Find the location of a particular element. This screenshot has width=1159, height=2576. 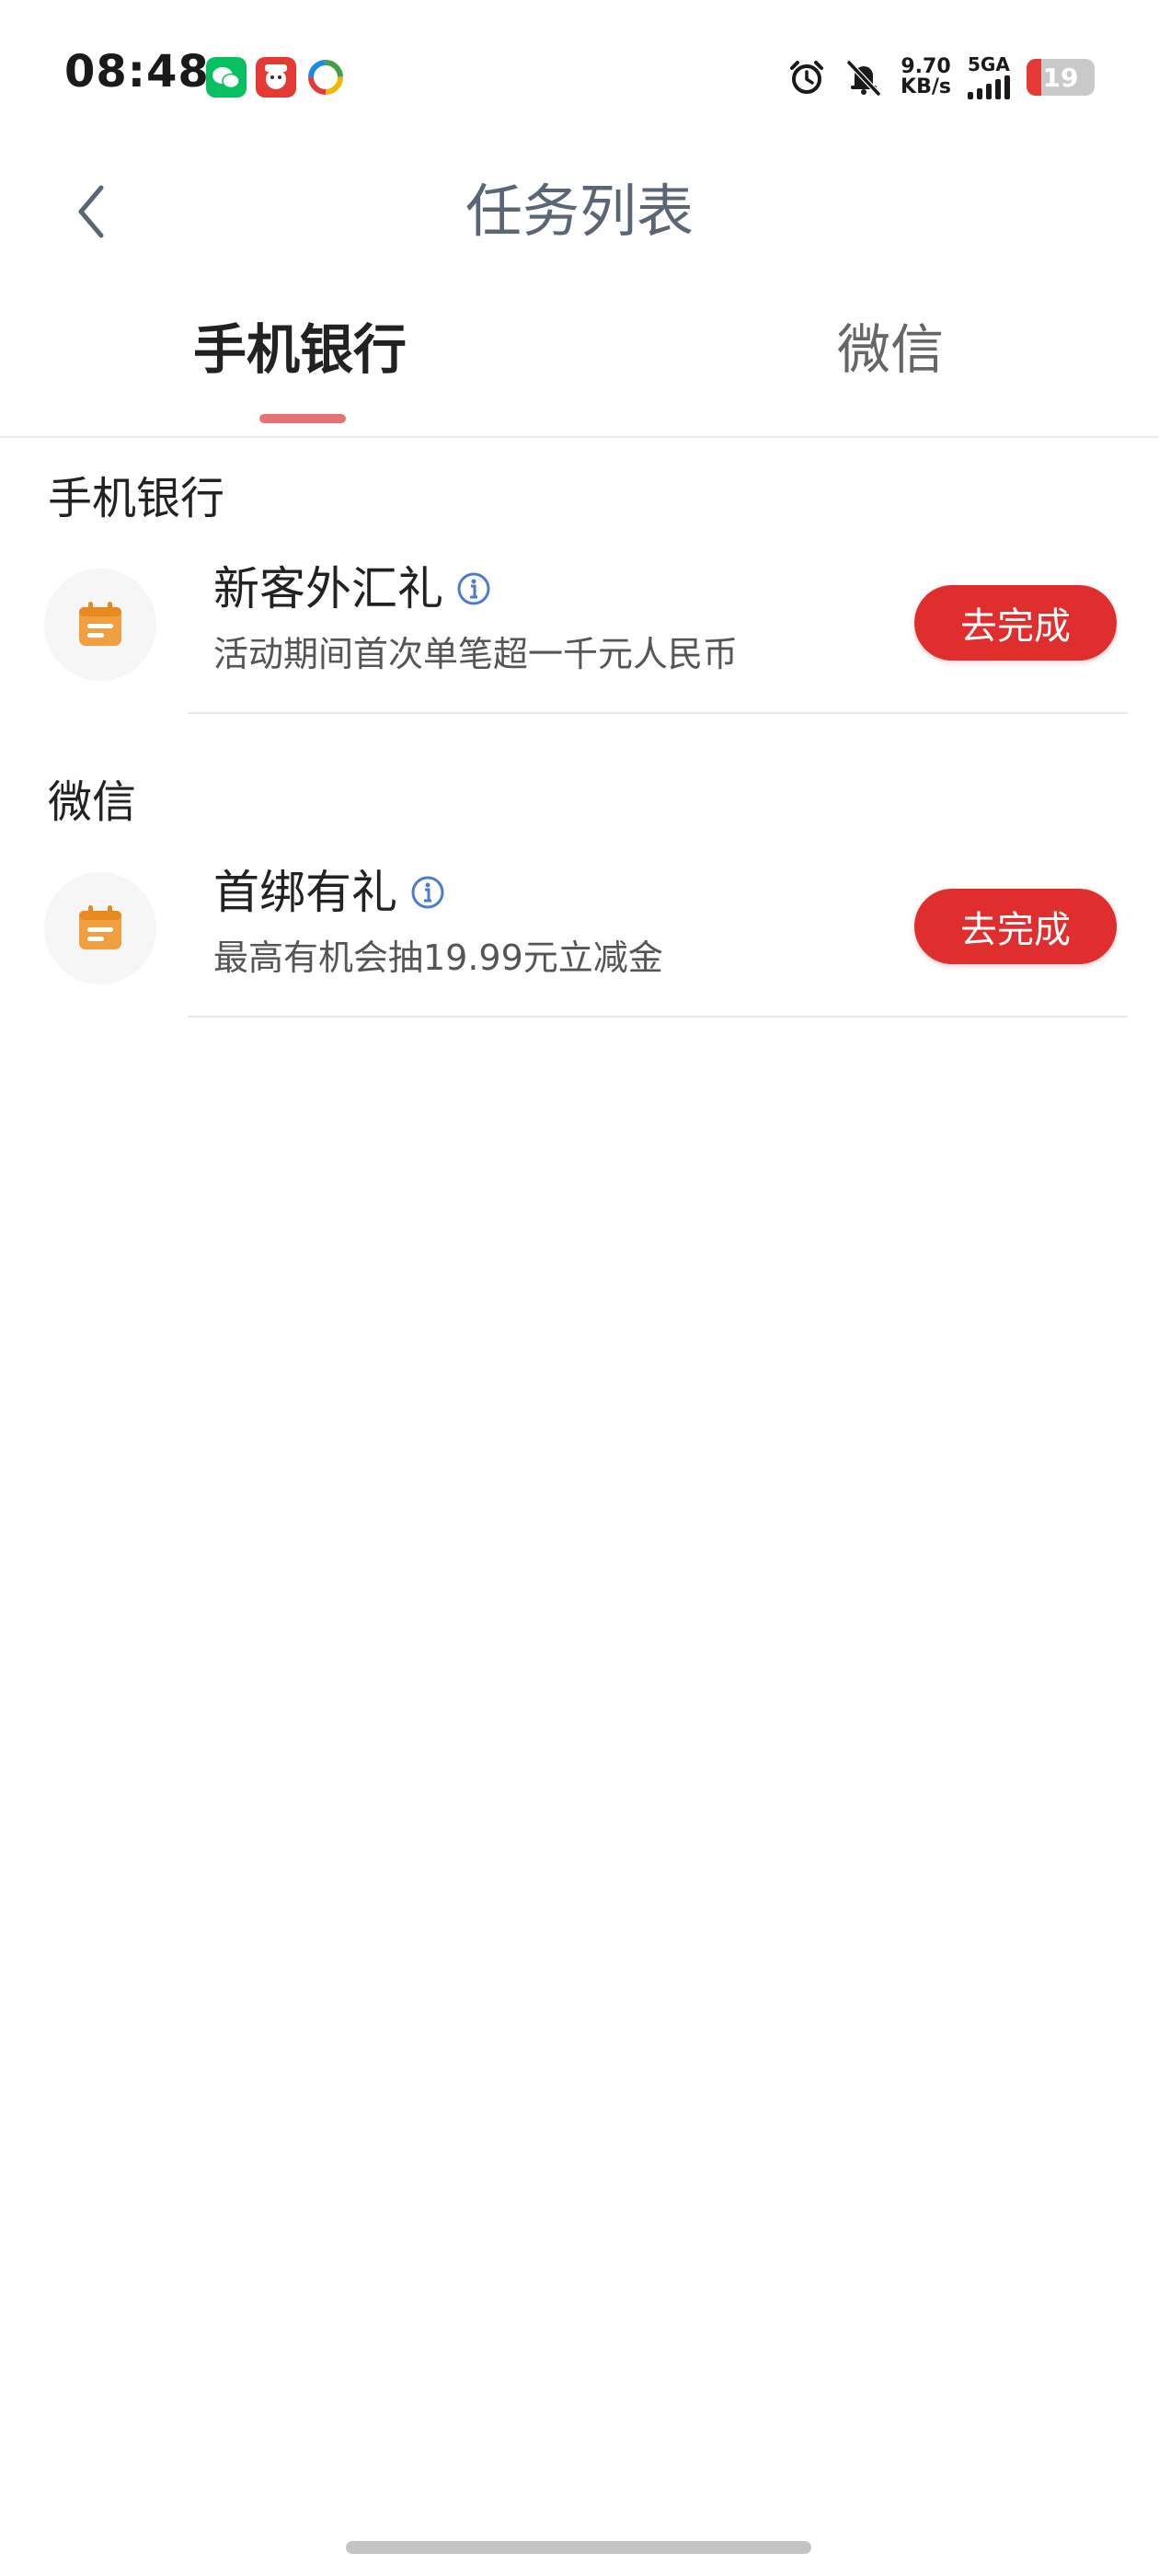

section-title: 手机银行 is located at coordinates (136, 498).